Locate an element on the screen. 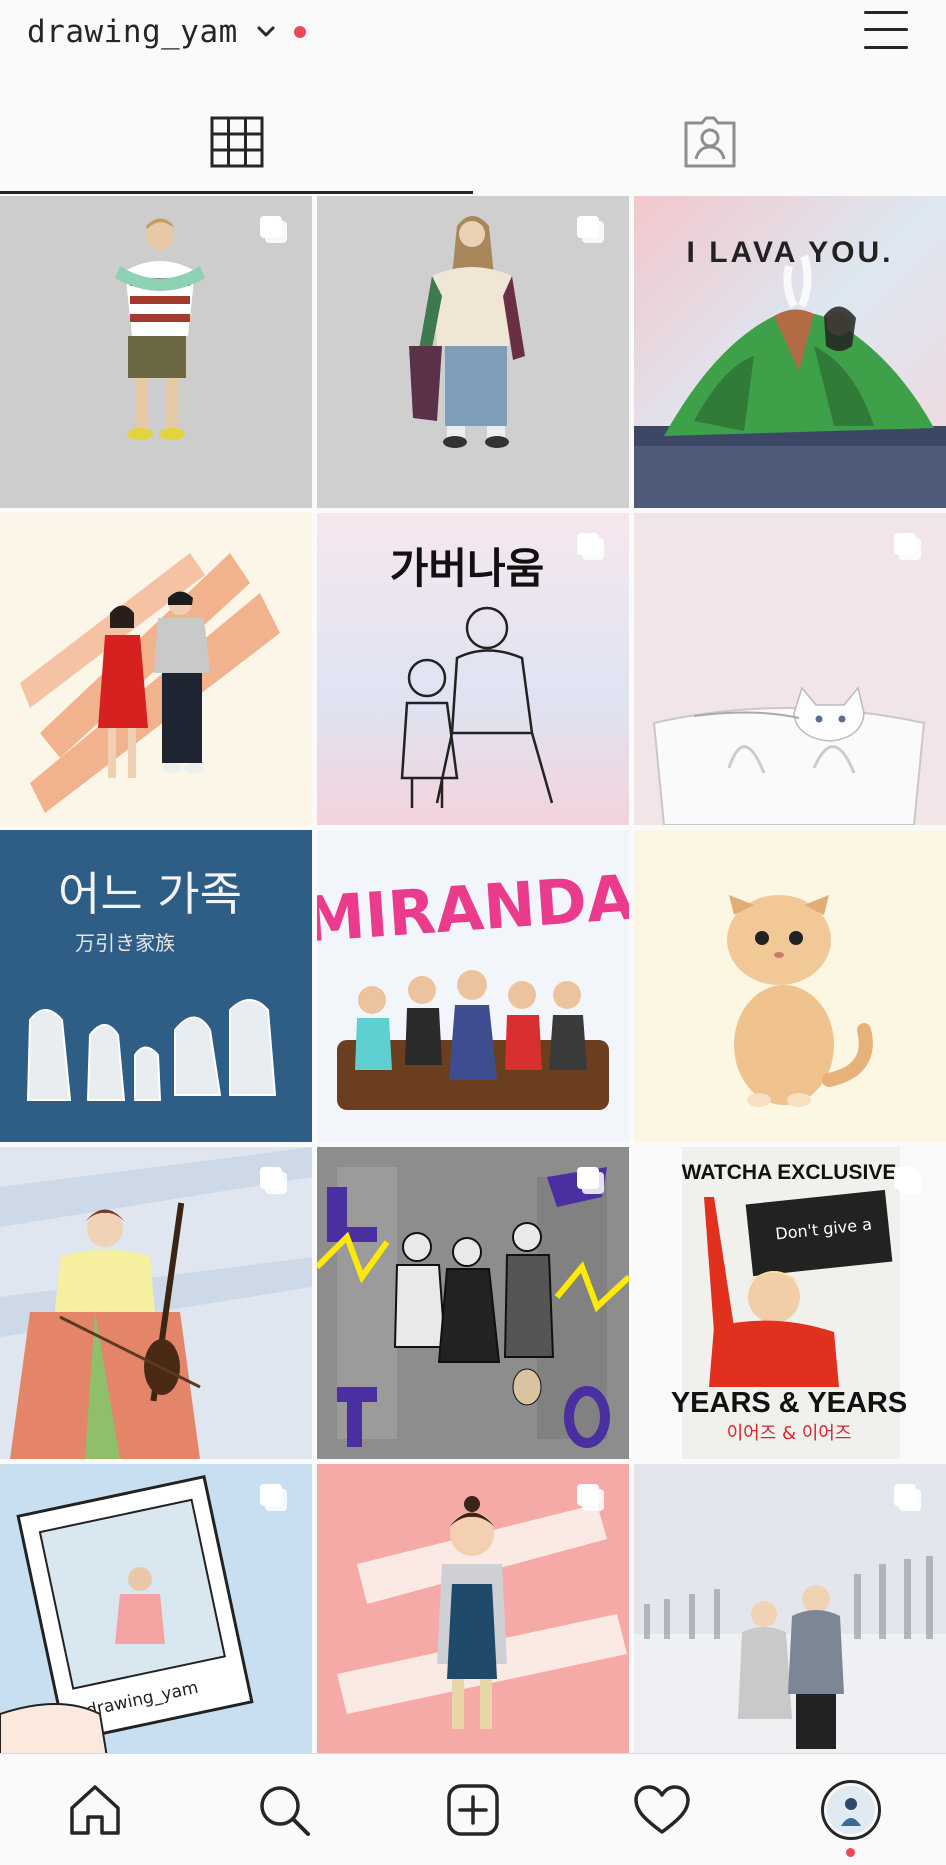 Image resolution: width=946 pixels, height=1865 pixels. post-image: MIRANDA is located at coordinates (473, 986).